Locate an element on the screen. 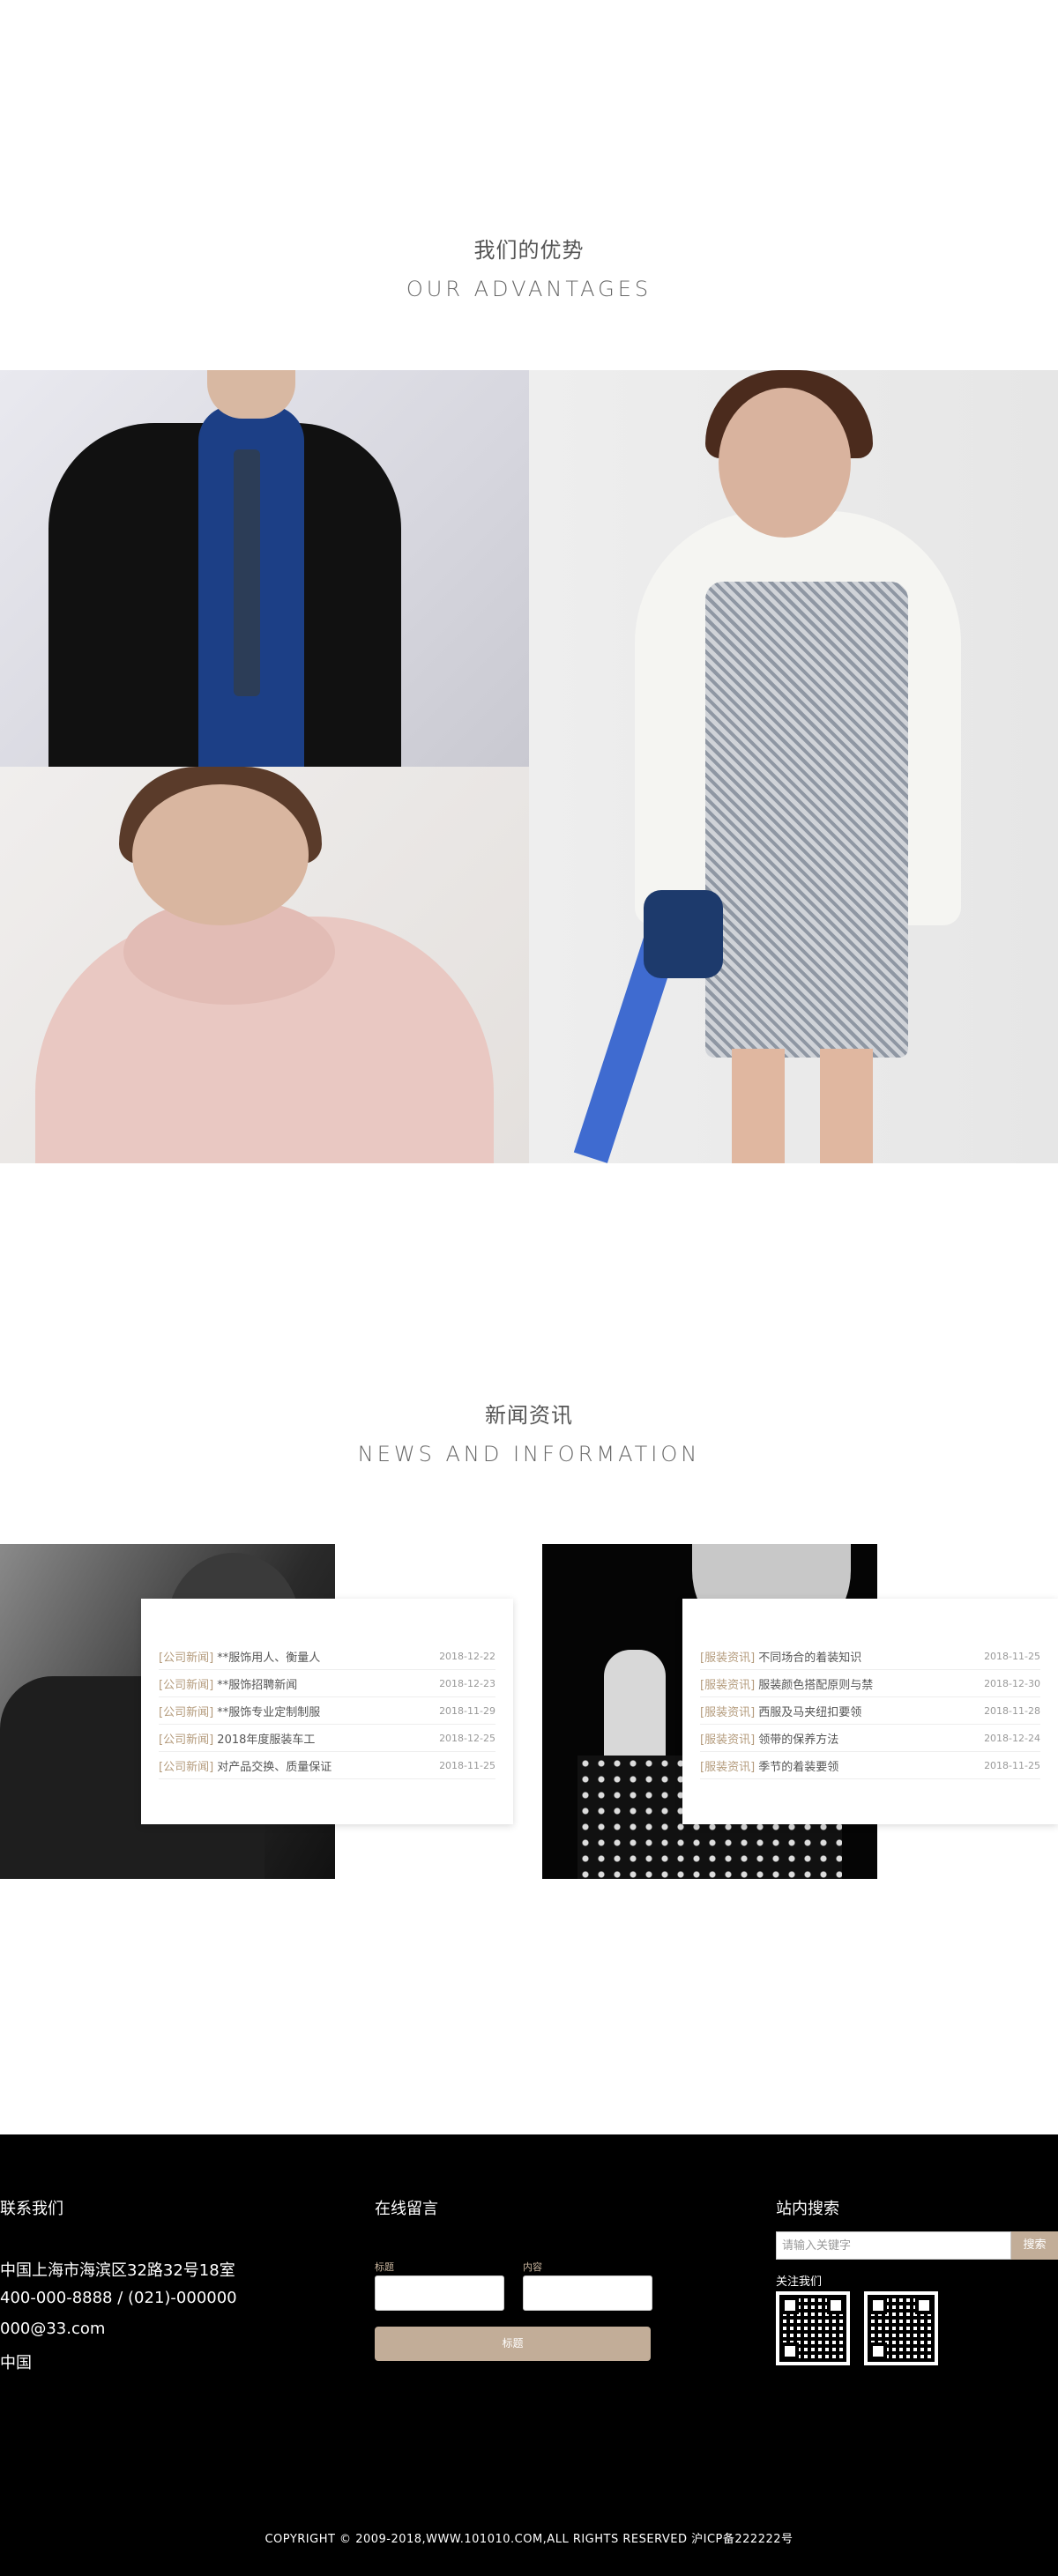  search-button: 搜索 is located at coordinates (1034, 2245).